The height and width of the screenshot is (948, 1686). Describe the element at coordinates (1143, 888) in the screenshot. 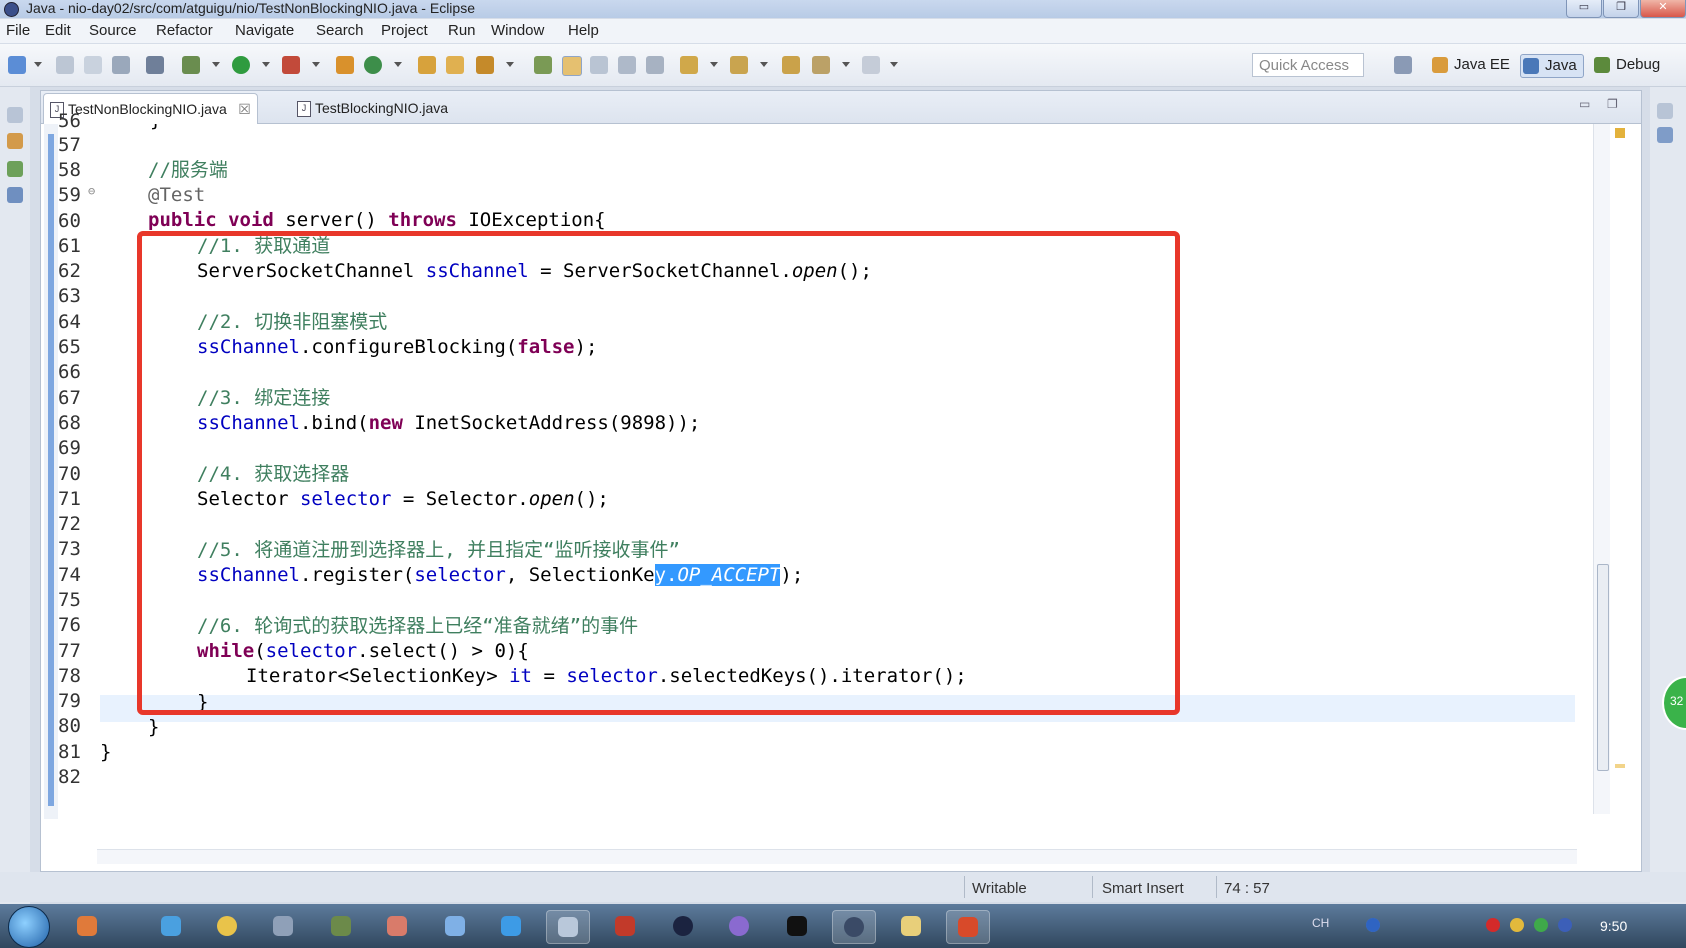

I see `status-insert-mode: Smart Insert` at that location.